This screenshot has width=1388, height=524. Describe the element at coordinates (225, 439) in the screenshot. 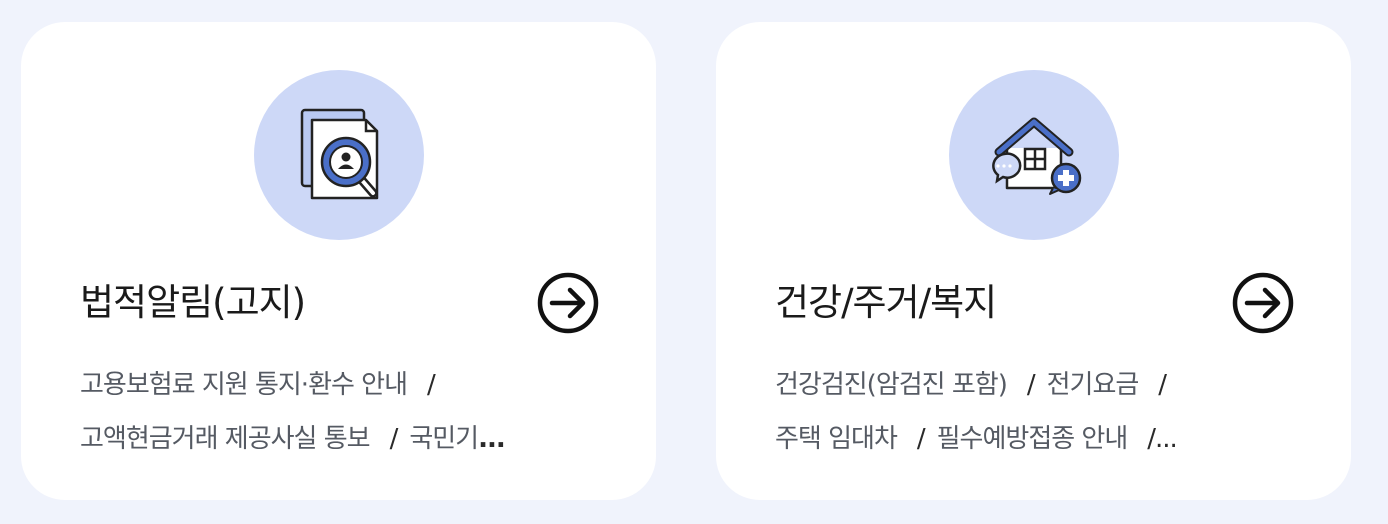

I see `link-cash-transaction: 고액현금거래 제공사실 통보` at that location.